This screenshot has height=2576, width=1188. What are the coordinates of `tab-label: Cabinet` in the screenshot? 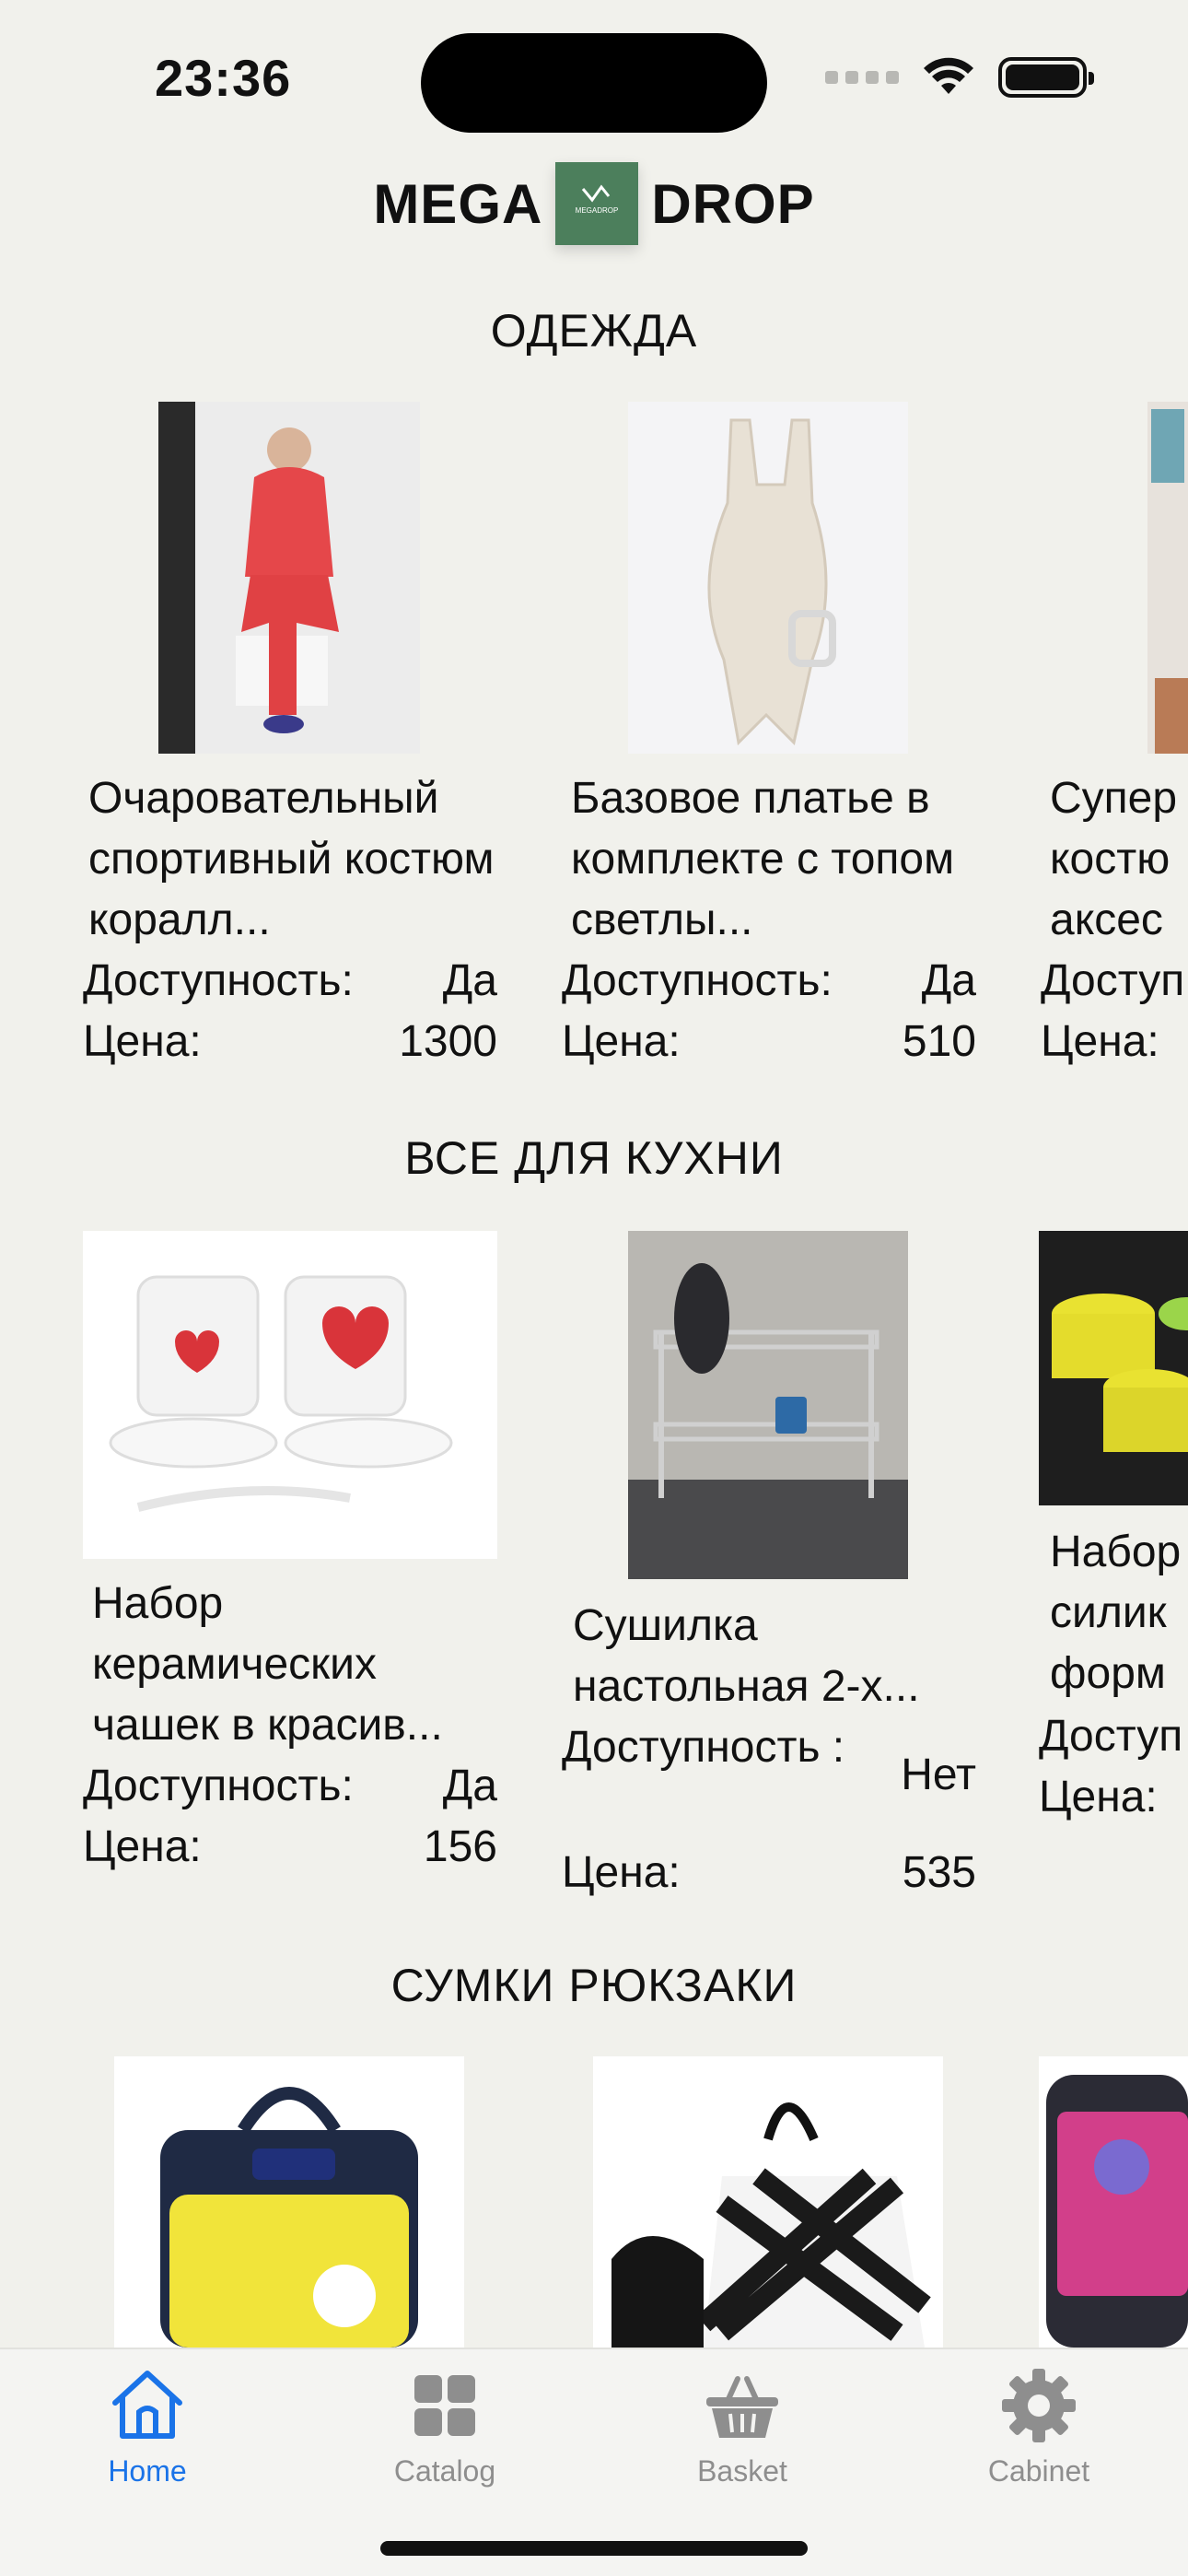 It's located at (1038, 2471).